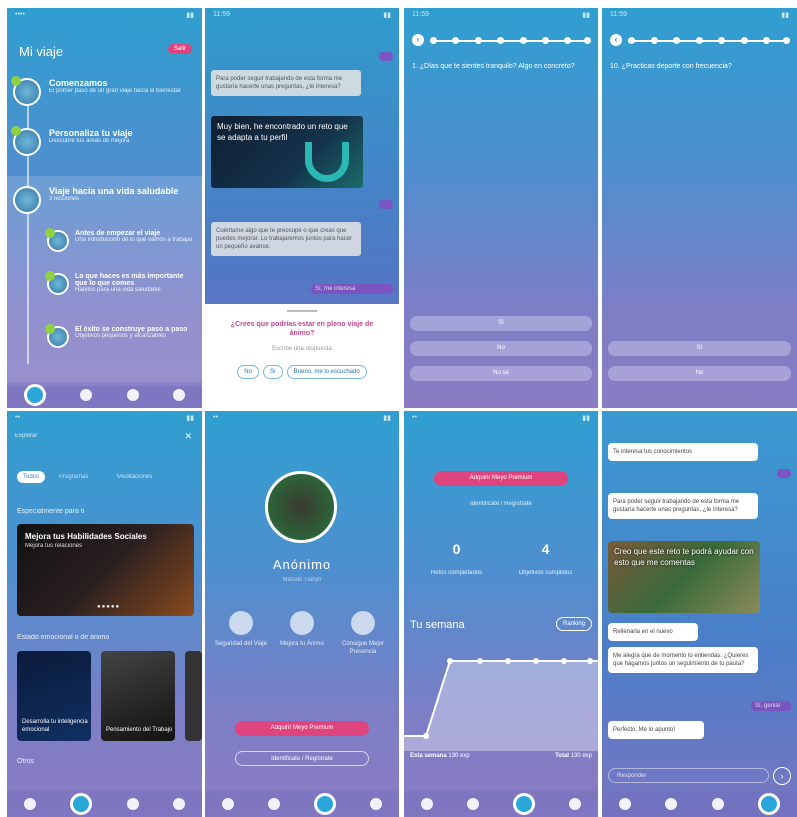 Image resolution: width=797 pixels, height=817 pixels. I want to click on option-no: No, so click(248, 372).